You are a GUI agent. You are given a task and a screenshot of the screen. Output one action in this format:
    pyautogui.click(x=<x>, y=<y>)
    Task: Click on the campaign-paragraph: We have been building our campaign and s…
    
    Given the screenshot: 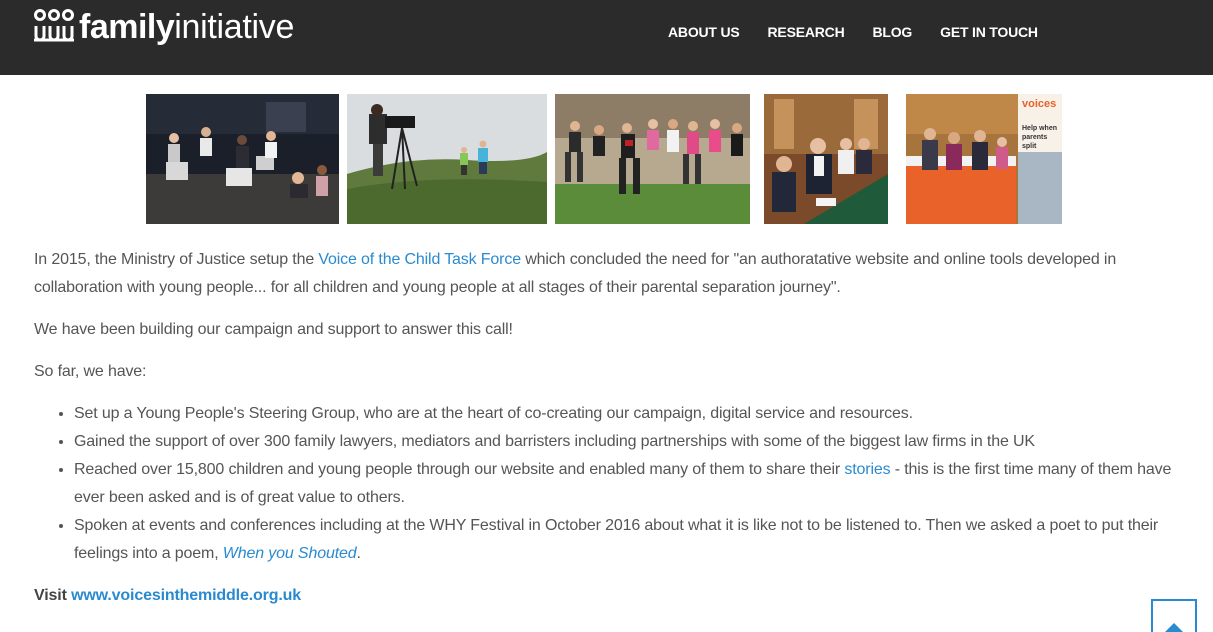 What is the action you would take?
    pyautogui.click(x=273, y=329)
    